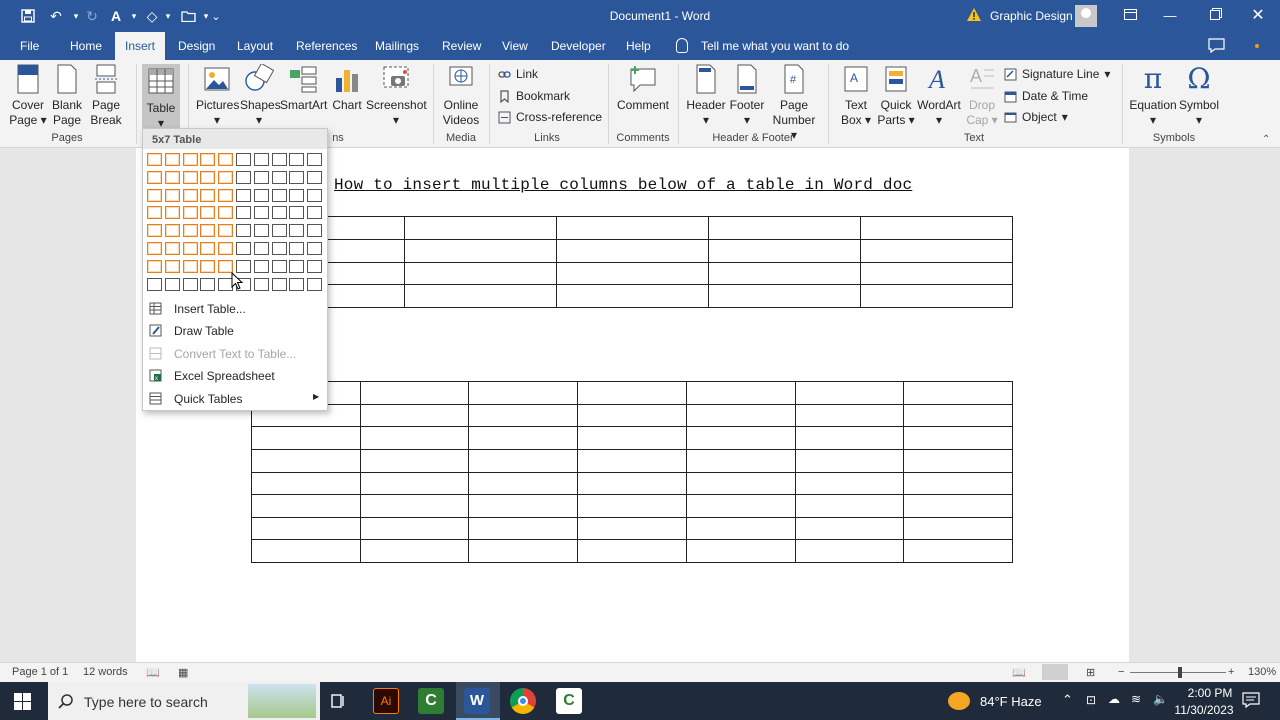 Image resolution: width=1280 pixels, height=720 pixels. I want to click on camtasia-app-icon: C, so click(431, 701).